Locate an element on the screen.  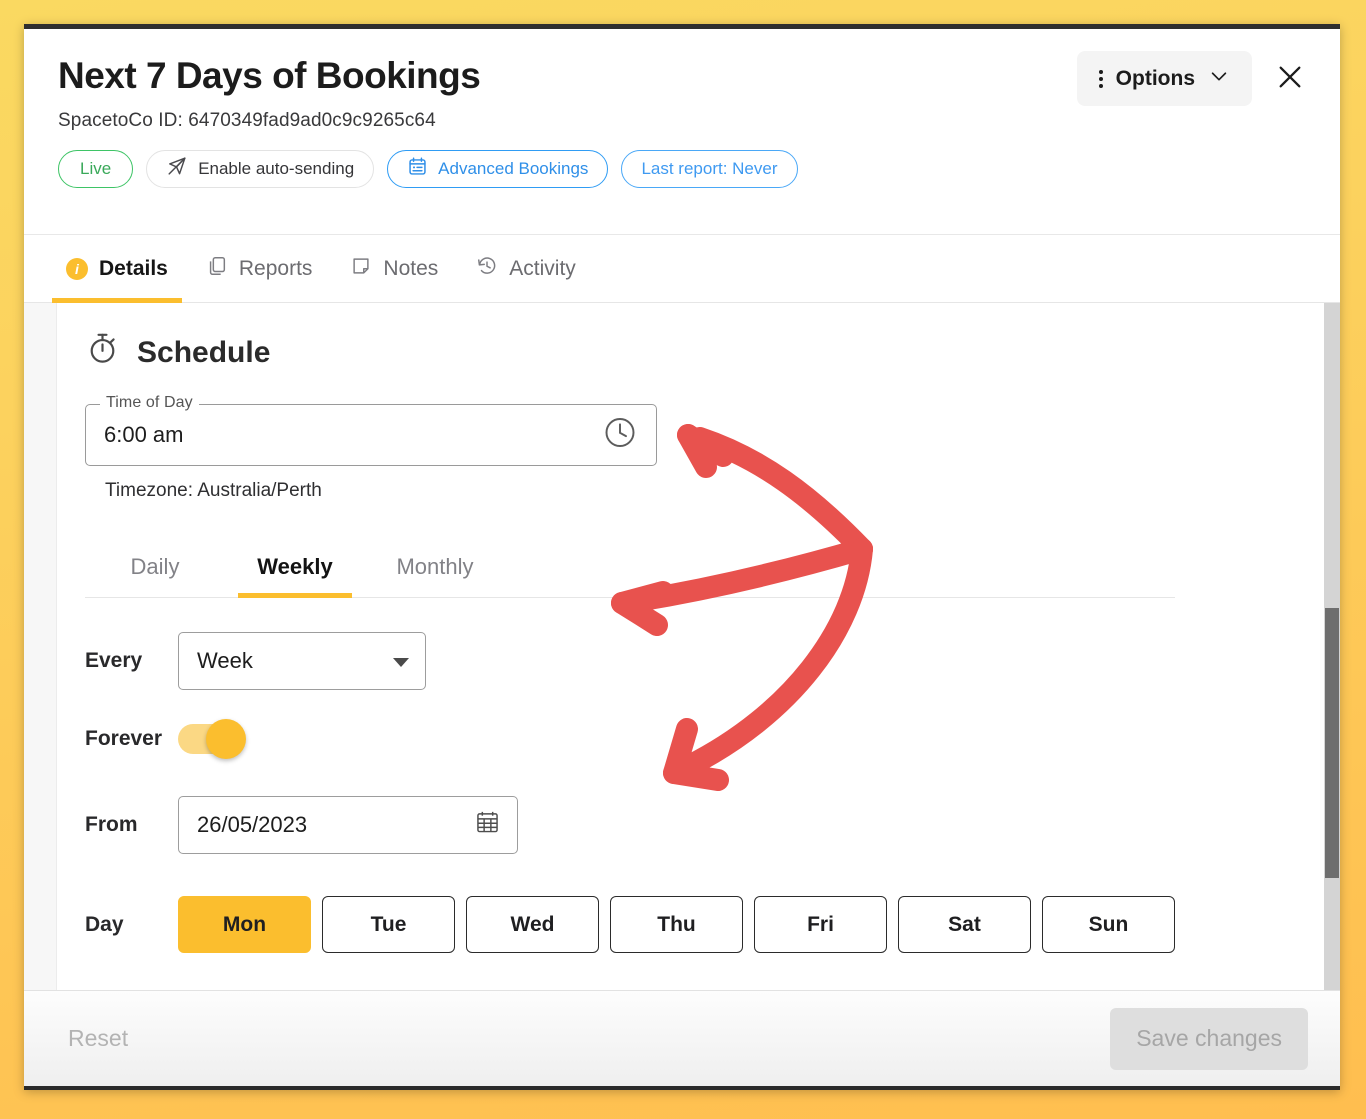
tab-activity: Activity is located at coordinates (526, 268).